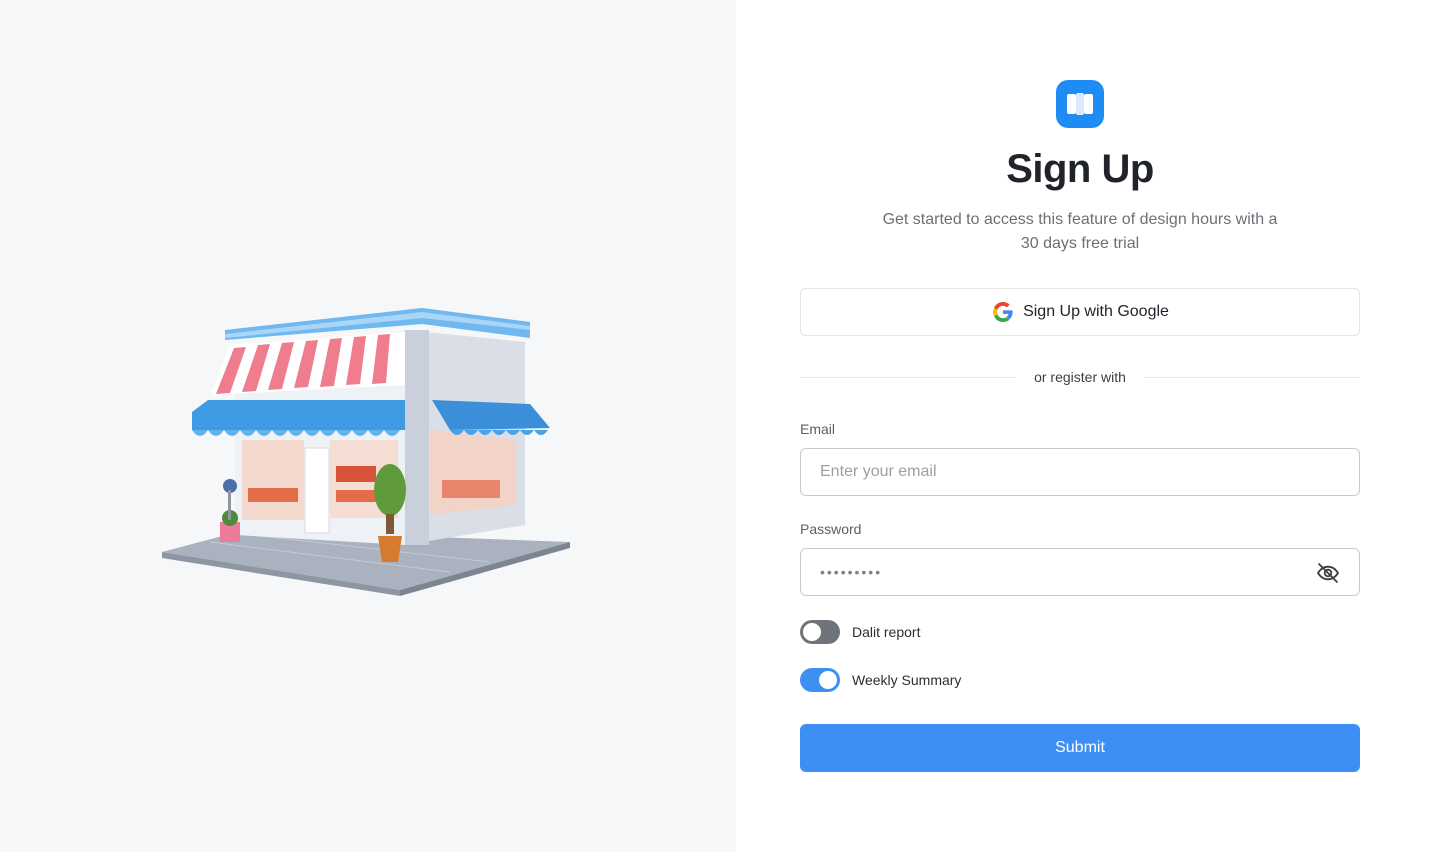 This screenshot has width=1440, height=852. Describe the element at coordinates (1003, 312) in the screenshot. I see `google-g-icon` at that location.